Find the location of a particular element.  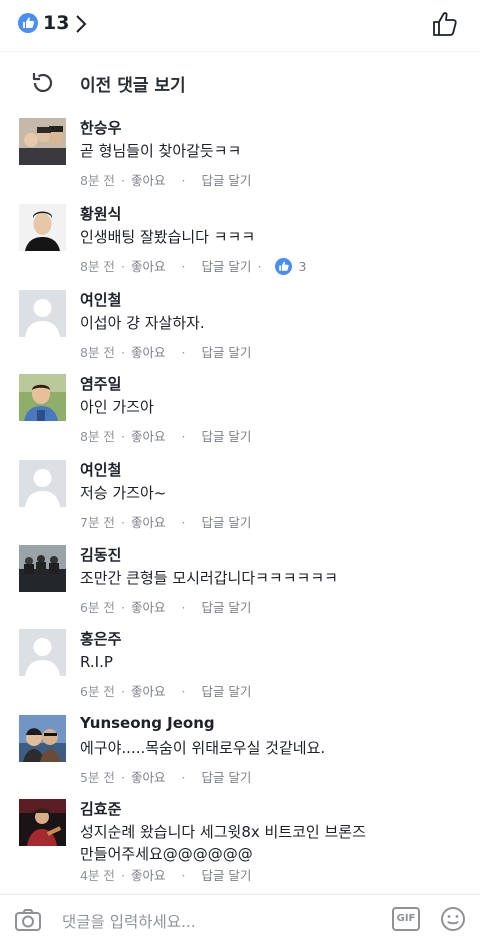

comment-meta: 8분 전 · 좋아요 · 답글 달기 · 3 is located at coordinates (193, 266).